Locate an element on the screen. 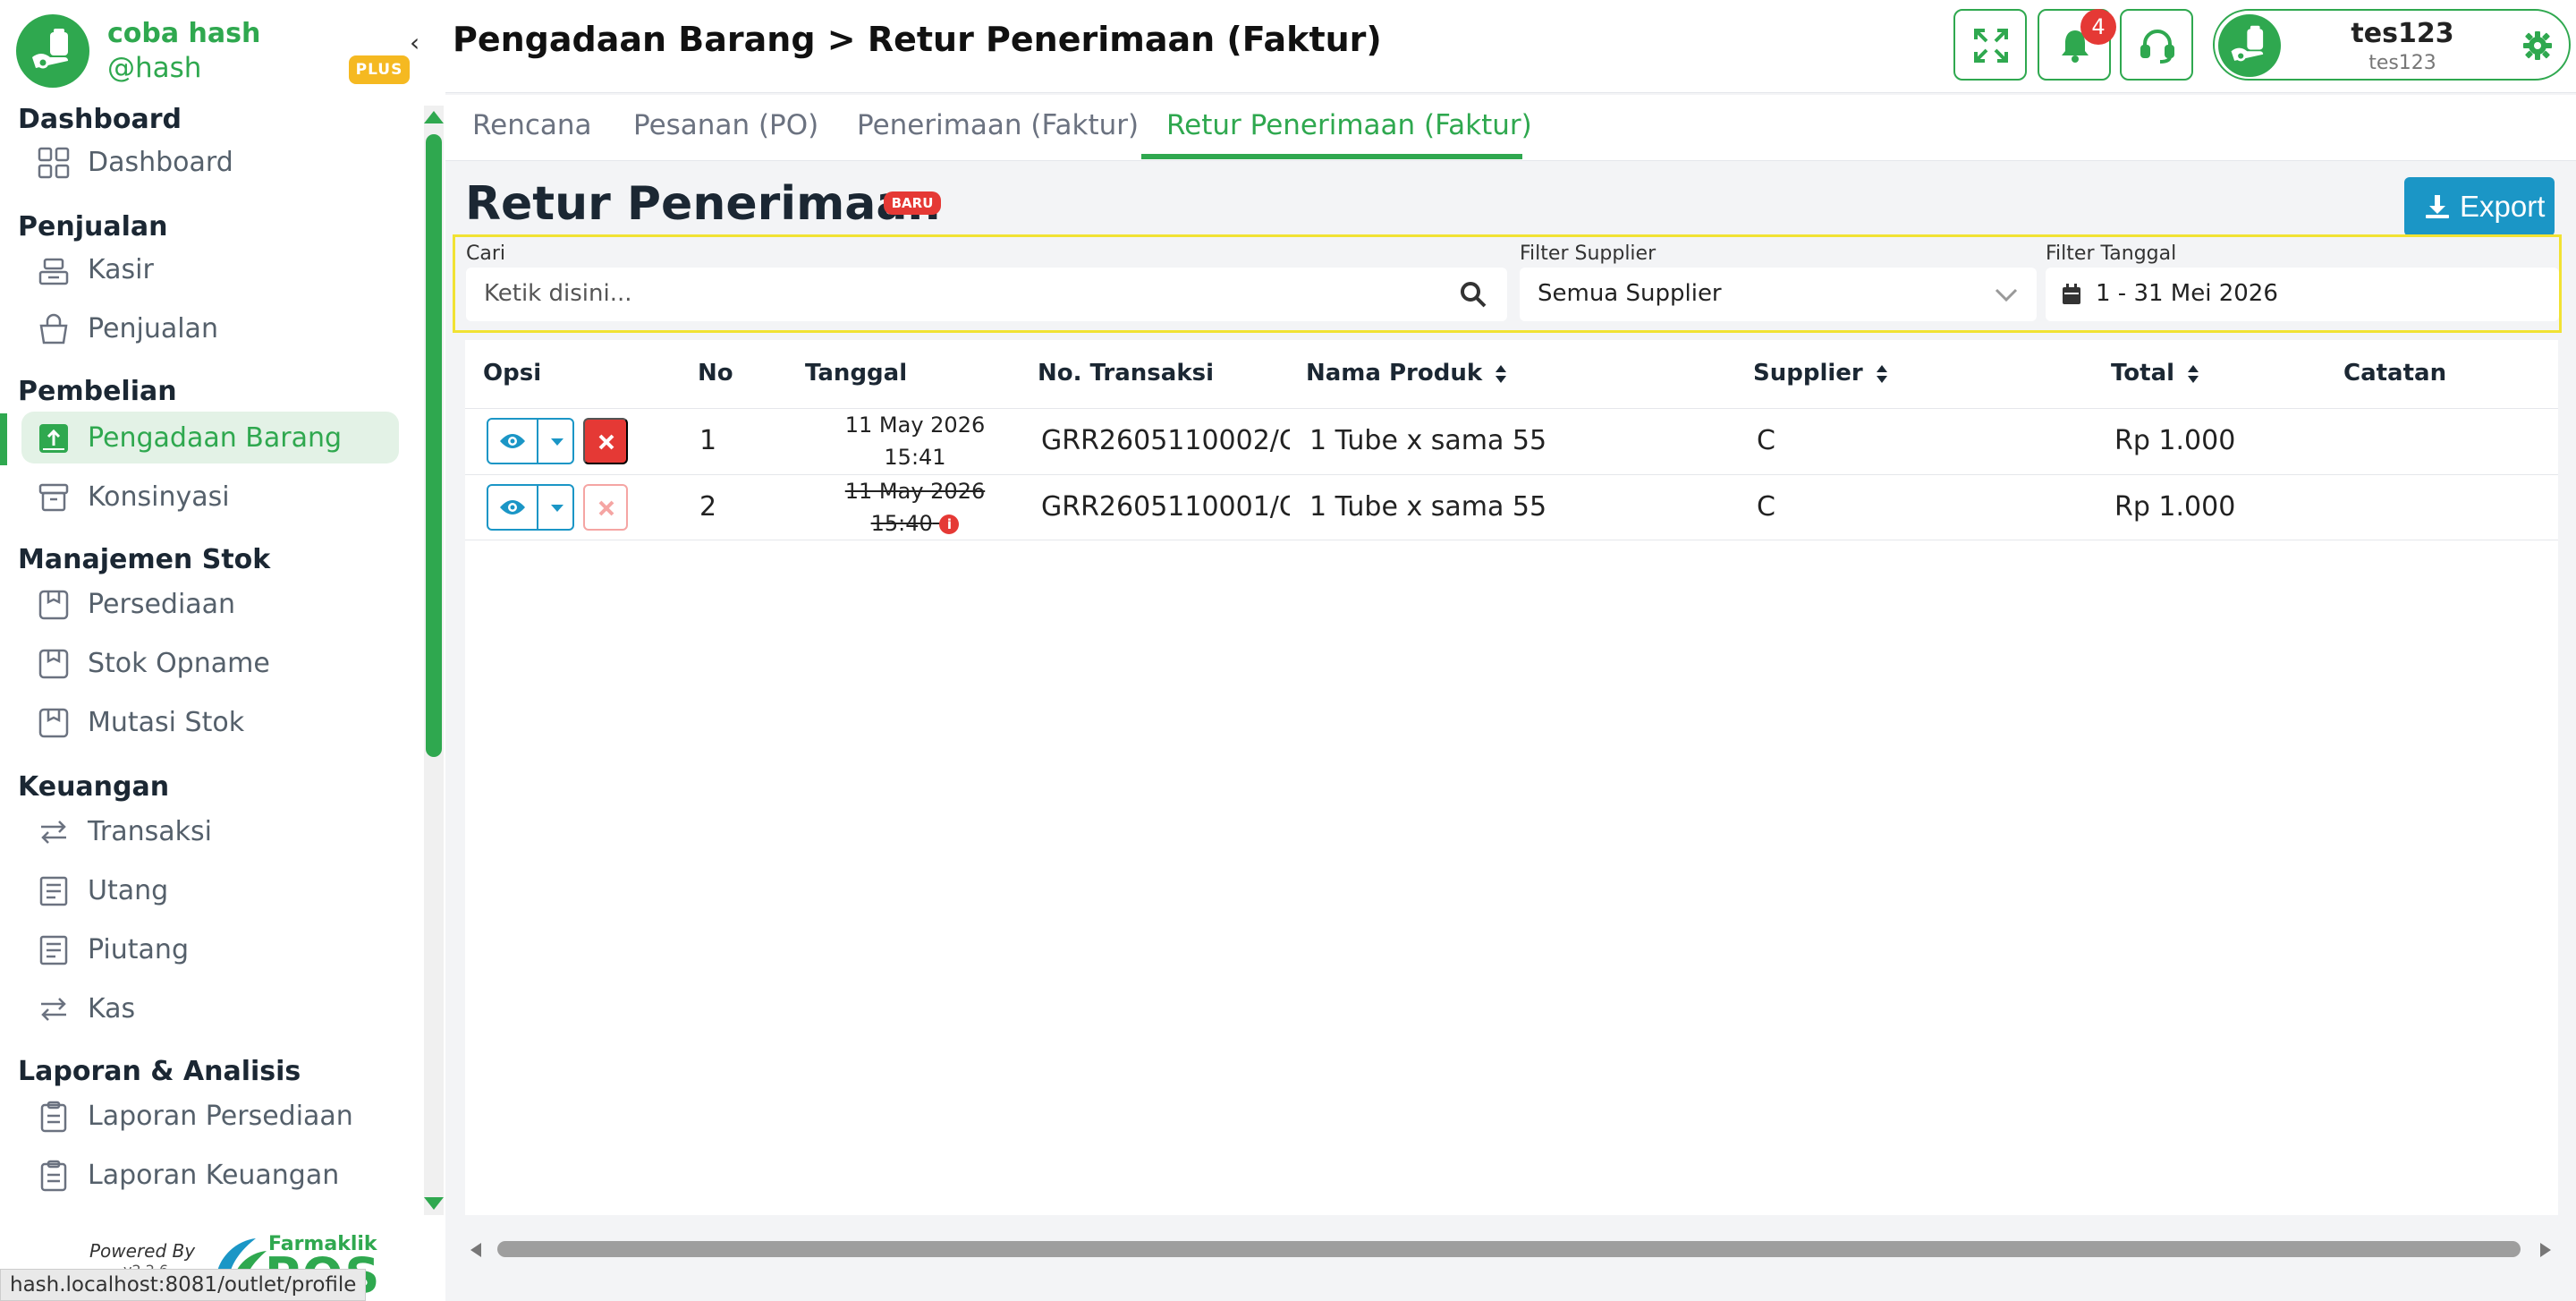  brand-header: coba hash @hash PLUS is located at coordinates (213, 51).